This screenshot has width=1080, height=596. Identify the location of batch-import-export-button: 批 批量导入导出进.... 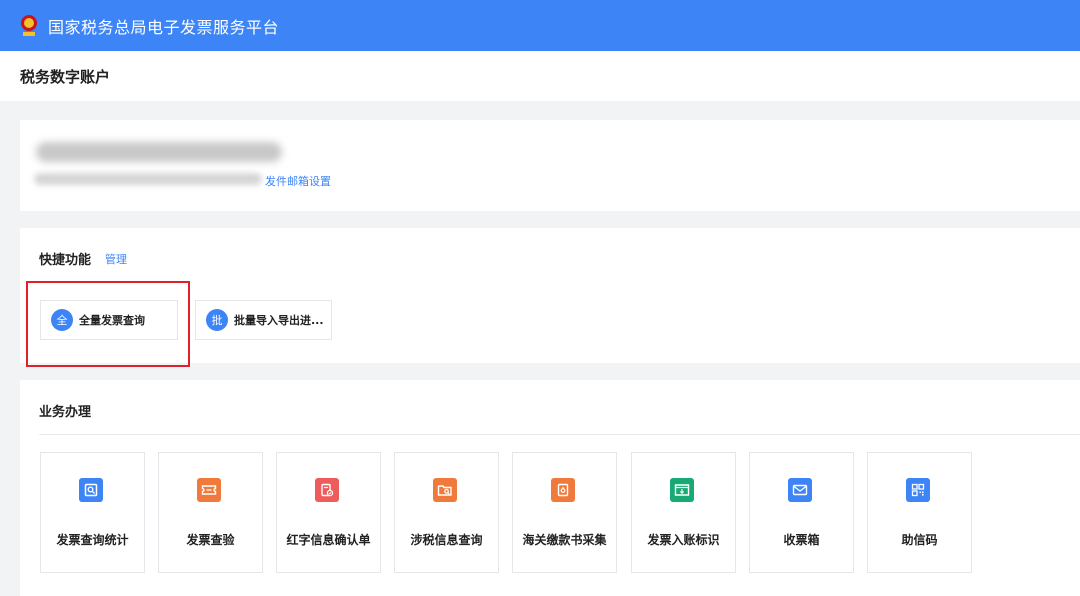
(263, 320).